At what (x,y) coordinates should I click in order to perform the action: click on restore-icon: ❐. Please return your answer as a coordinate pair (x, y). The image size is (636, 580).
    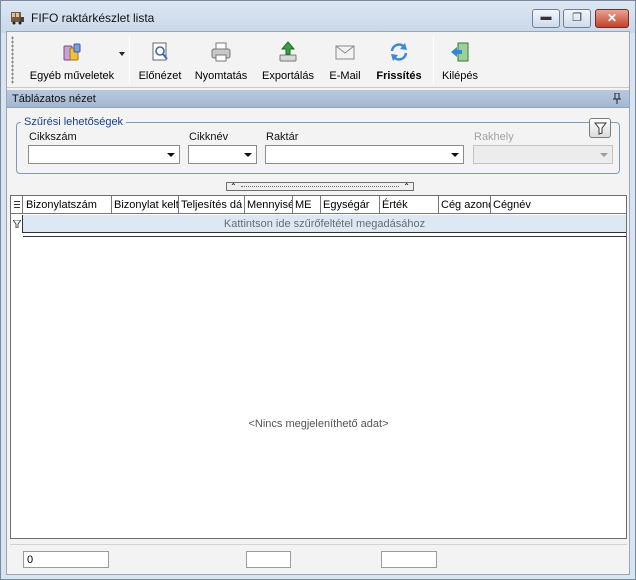
    Looking at the image, I should click on (577, 18).